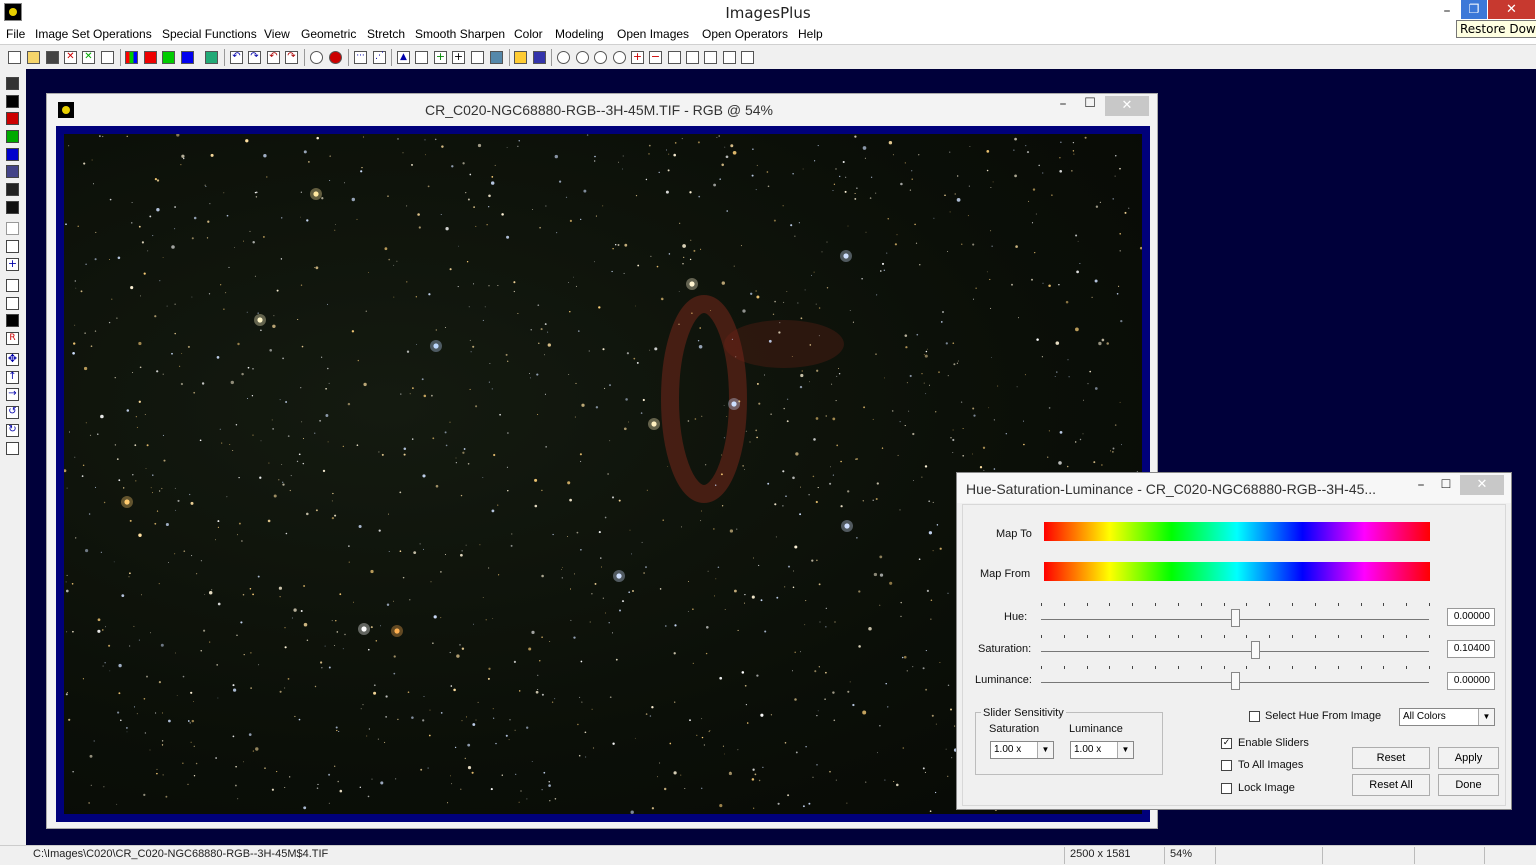  Describe the element at coordinates (1471, 649) in the screenshot. I see `saturation-value-field: 0.10400` at that location.